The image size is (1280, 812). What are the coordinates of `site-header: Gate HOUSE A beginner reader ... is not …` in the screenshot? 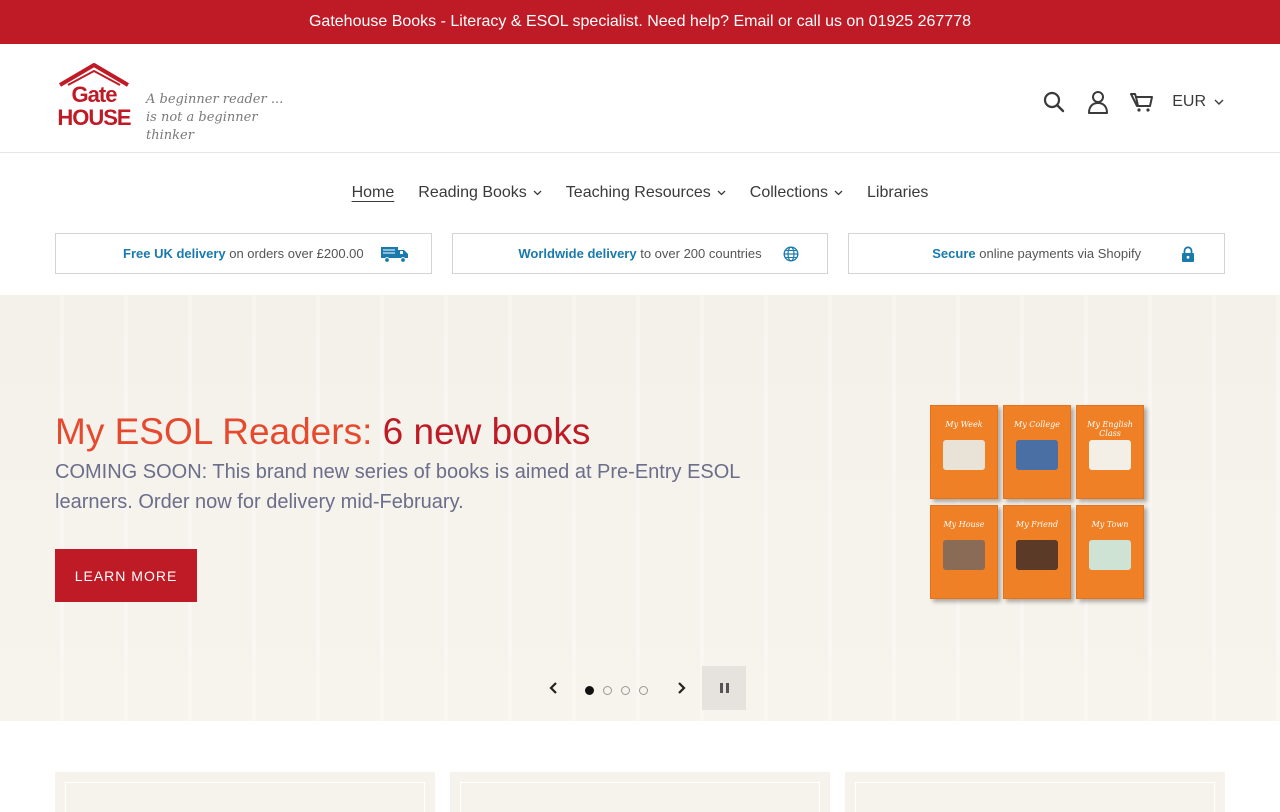 It's located at (640, 98).